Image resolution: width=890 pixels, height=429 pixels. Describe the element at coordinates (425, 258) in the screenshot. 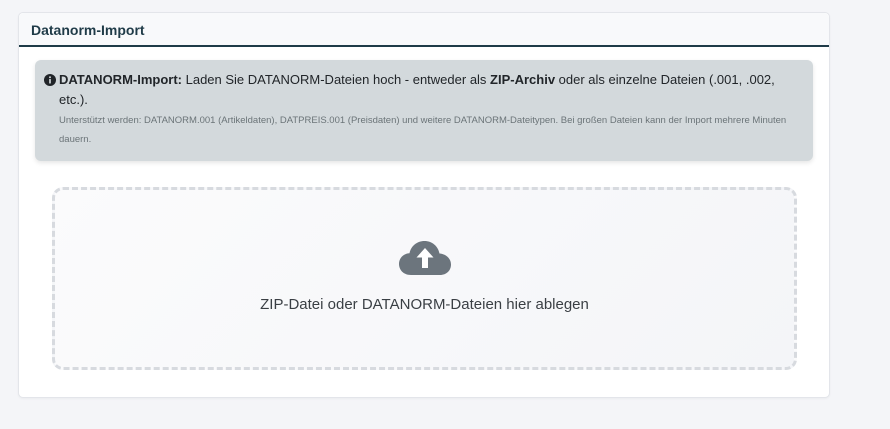

I see `cloud-upload-icon` at that location.